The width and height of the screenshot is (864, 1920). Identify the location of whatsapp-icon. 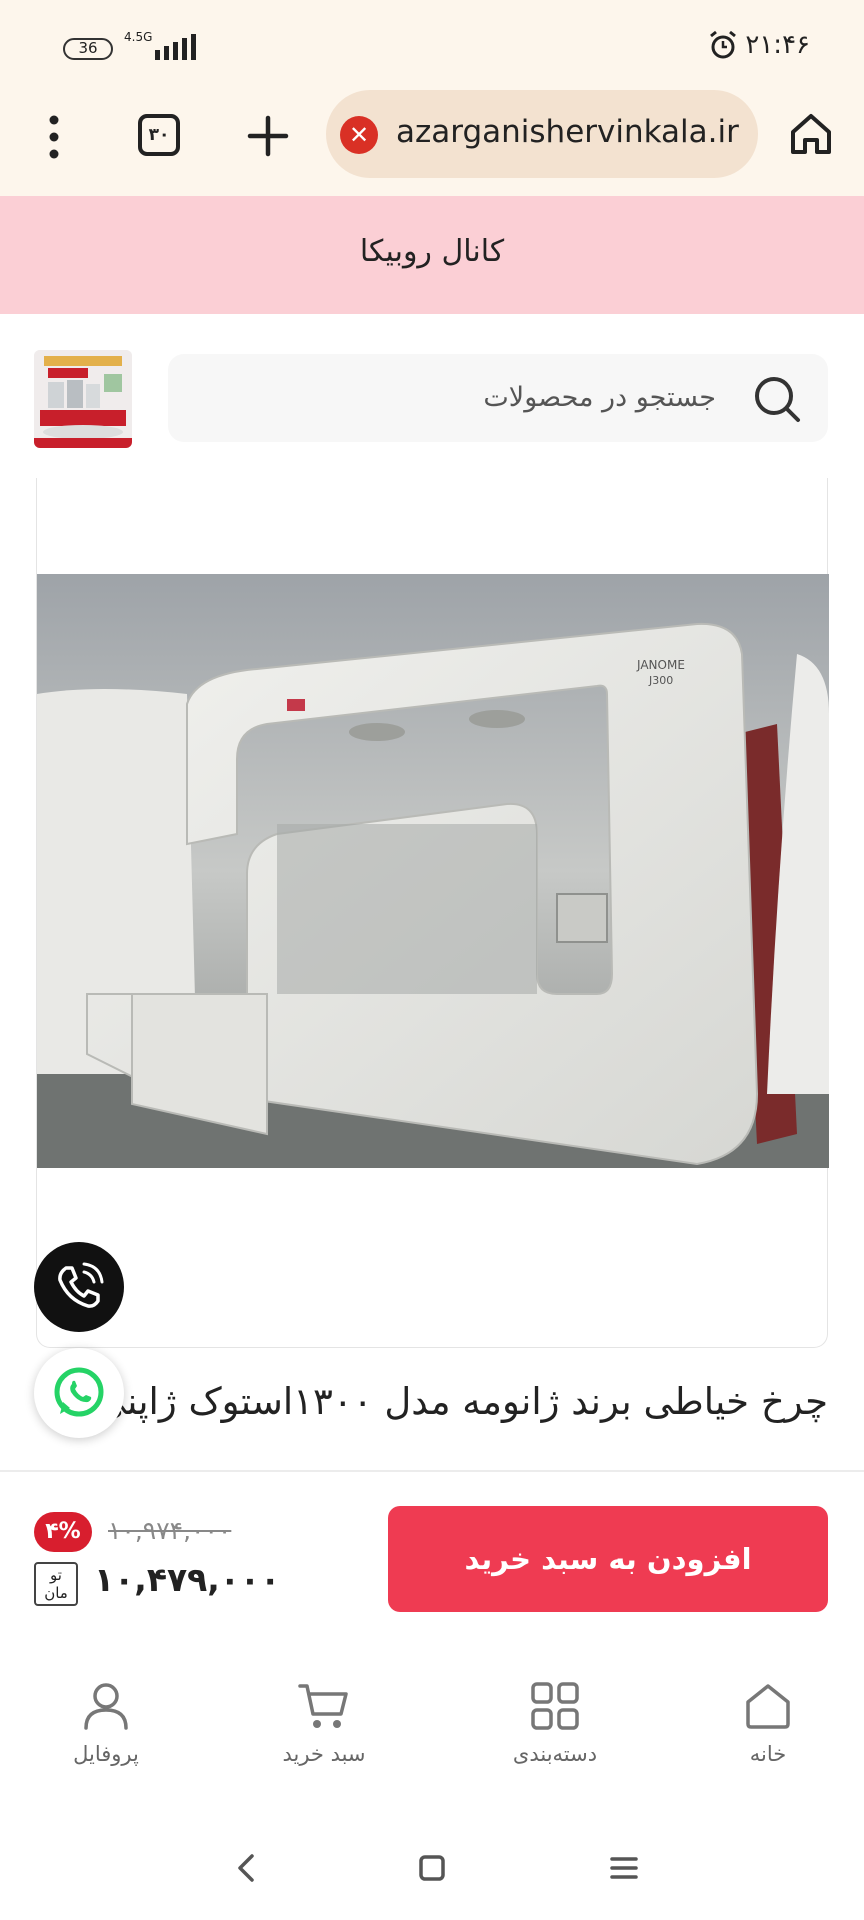
(79, 1392).